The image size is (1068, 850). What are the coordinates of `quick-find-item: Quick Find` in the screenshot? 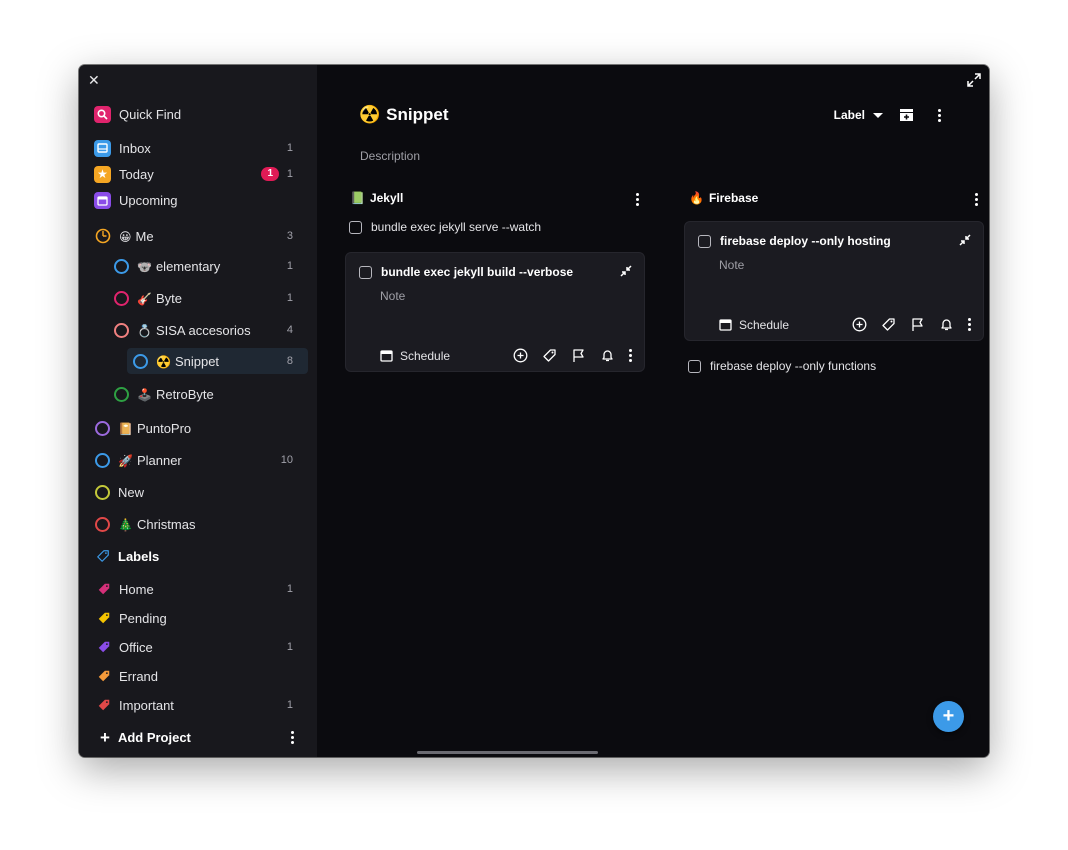 It's located at (198, 114).